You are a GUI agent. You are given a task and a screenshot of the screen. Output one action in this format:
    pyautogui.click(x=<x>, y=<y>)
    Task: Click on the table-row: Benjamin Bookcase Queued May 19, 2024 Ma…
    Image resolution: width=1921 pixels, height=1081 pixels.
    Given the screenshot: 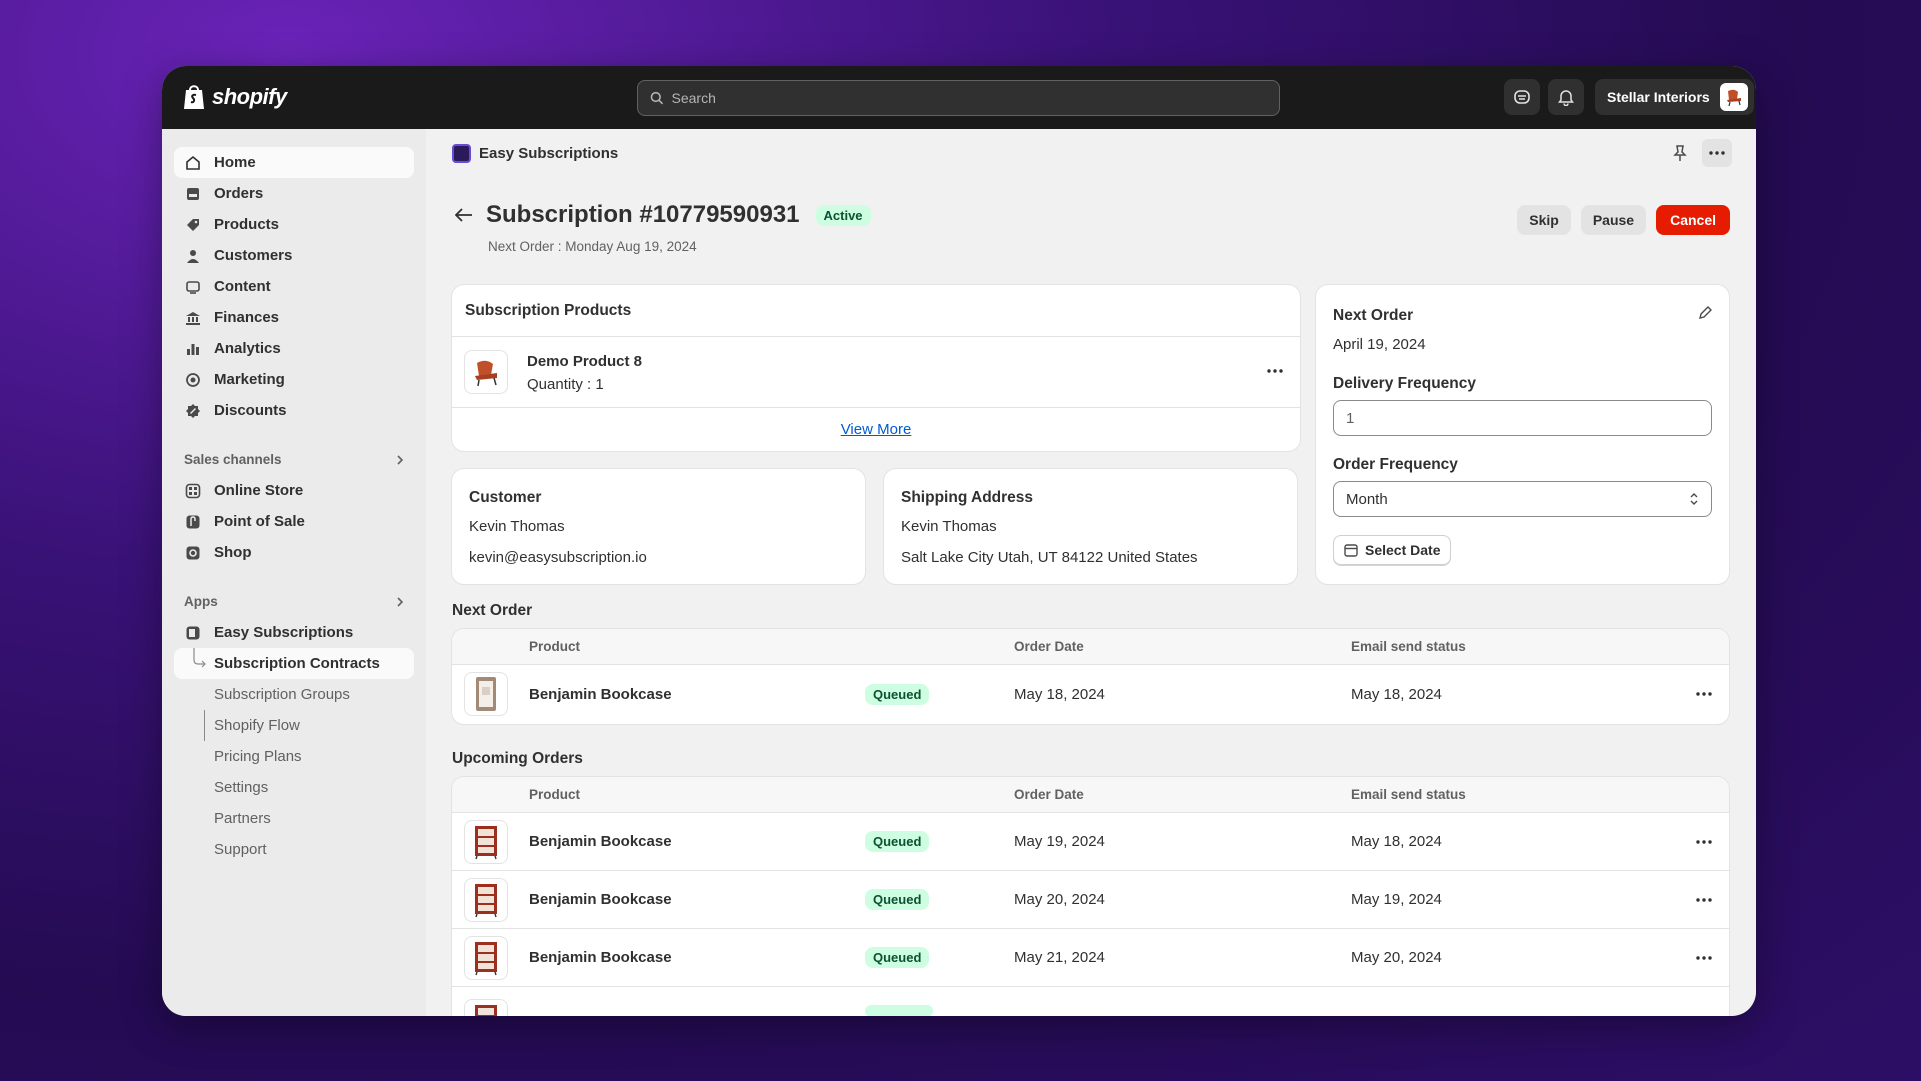 What is the action you would take?
    pyautogui.click(x=1090, y=842)
    